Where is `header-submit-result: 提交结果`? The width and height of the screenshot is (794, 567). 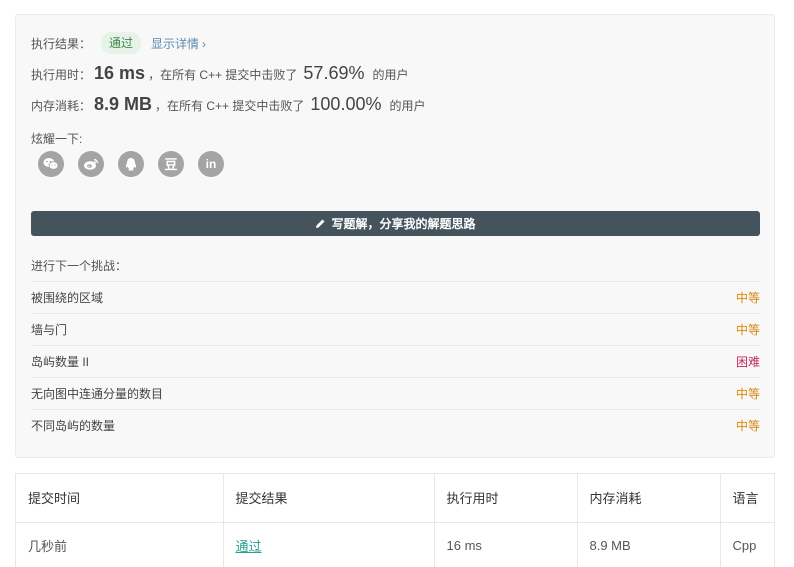
header-submit-result: 提交结果 is located at coordinates (329, 498).